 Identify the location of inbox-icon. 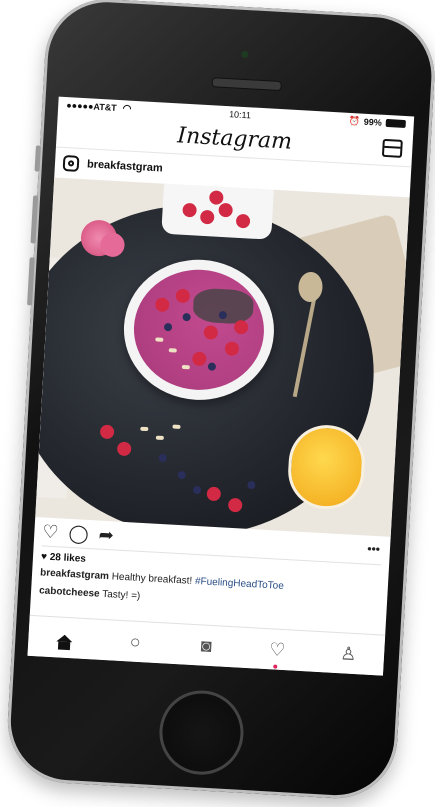
(392, 148).